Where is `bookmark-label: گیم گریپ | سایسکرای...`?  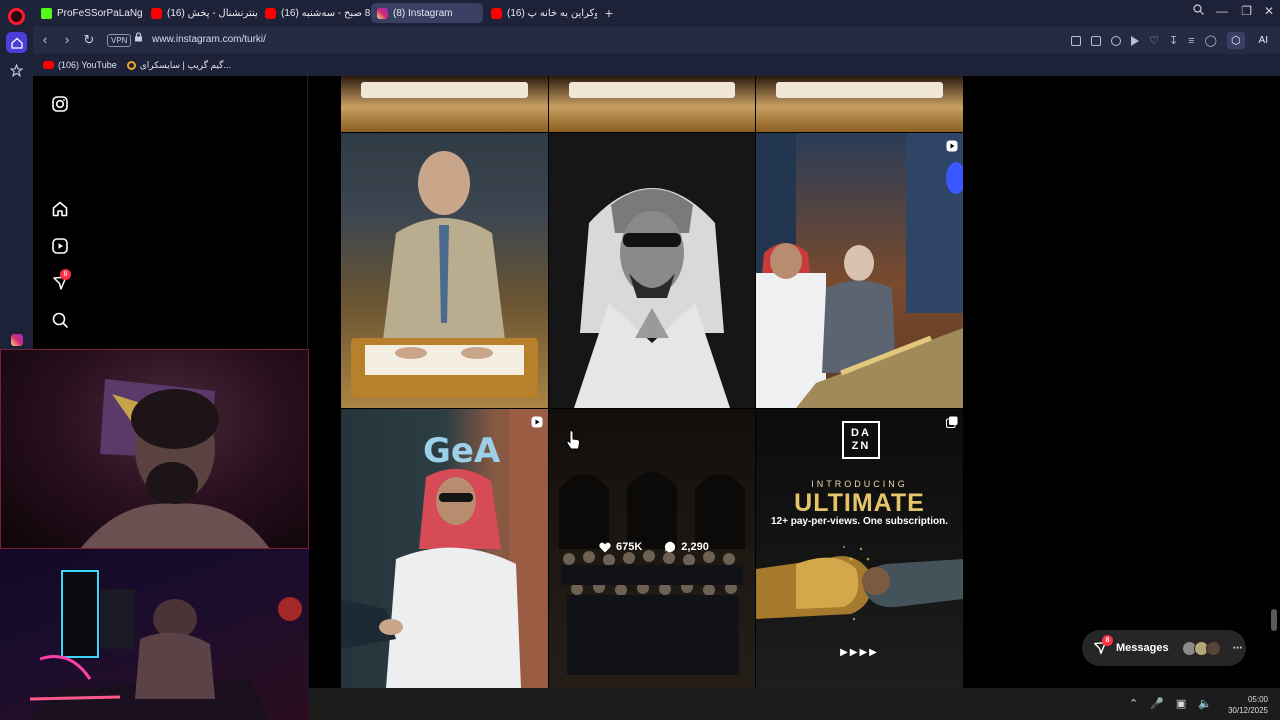 bookmark-label: گیم گریپ | سایسکرای... is located at coordinates (185, 64).